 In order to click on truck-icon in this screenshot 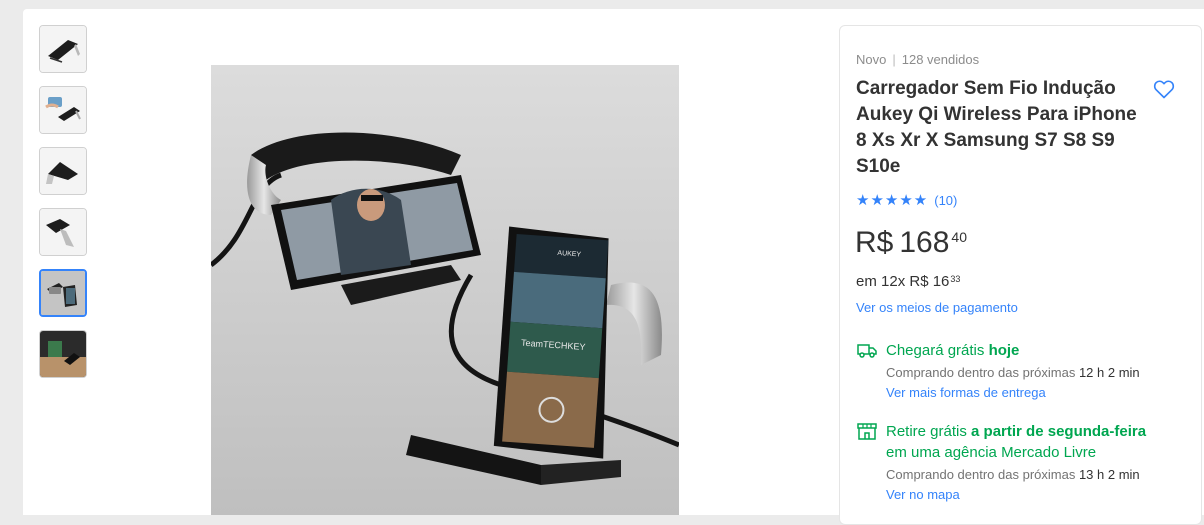, I will do `click(867, 351)`.